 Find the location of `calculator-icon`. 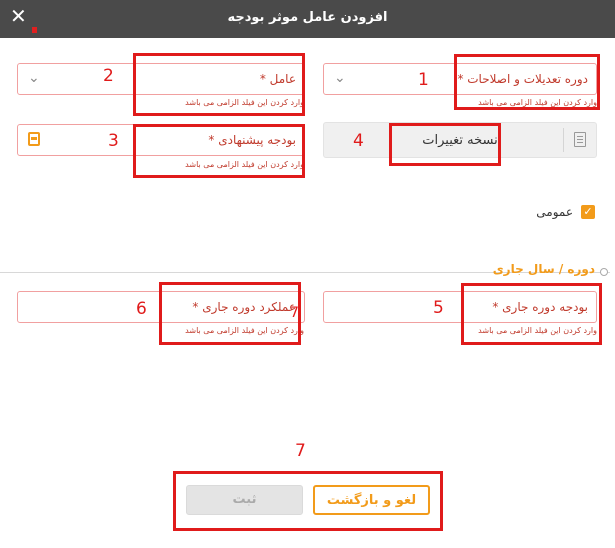

calculator-icon is located at coordinates (34, 139).